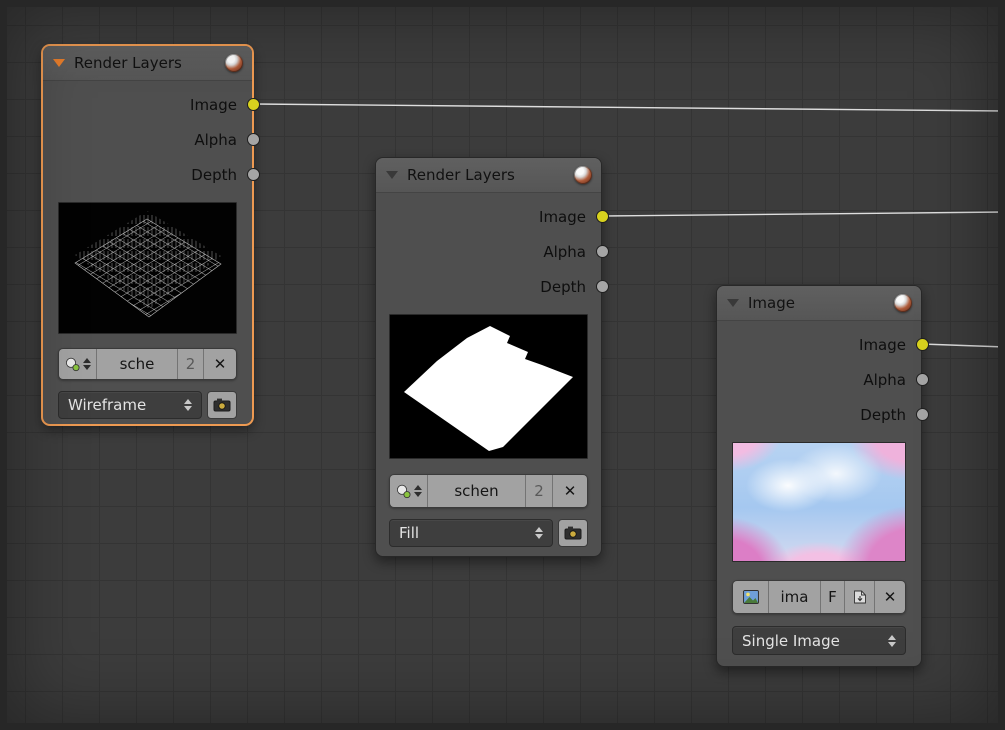  Describe the element at coordinates (409, 533) in the screenshot. I see `render-layer-value: Fill` at that location.